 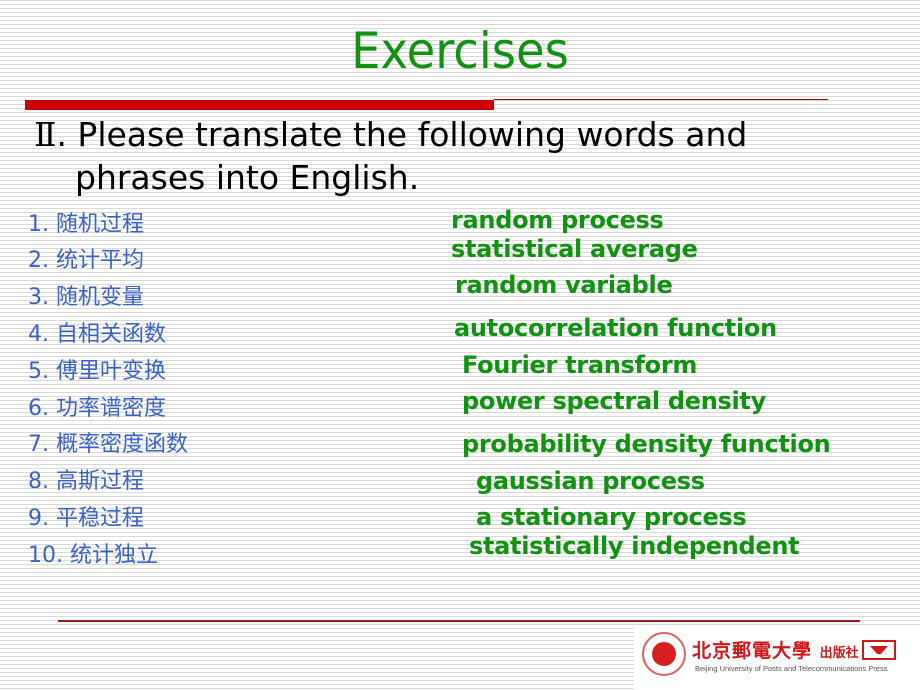 I want to click on title-underline-rule, so click(x=661, y=99).